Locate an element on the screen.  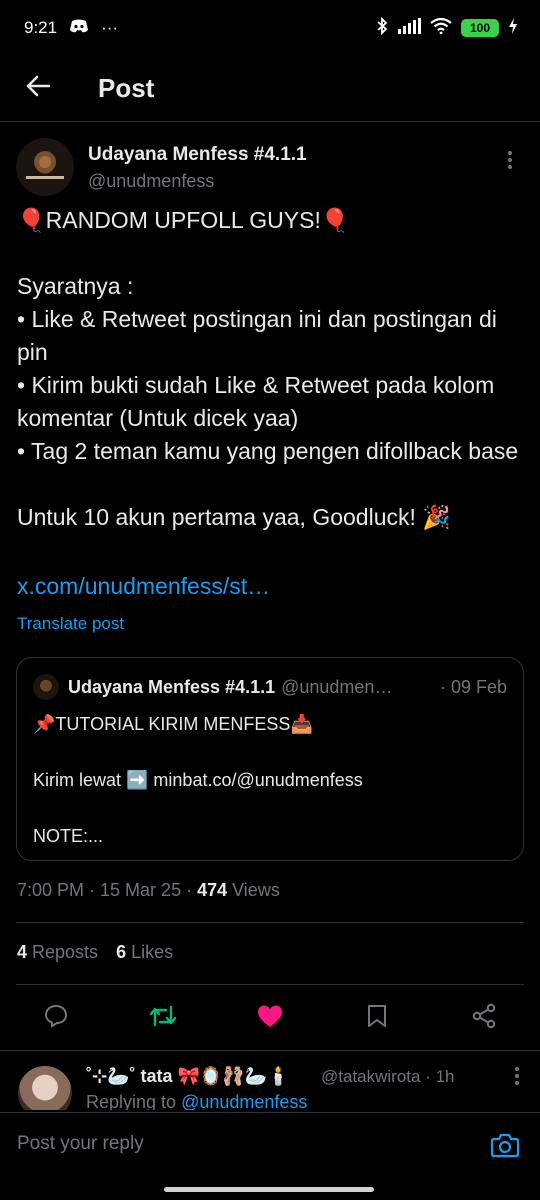
author-handle: @unudmenfess is located at coordinates (197, 181).